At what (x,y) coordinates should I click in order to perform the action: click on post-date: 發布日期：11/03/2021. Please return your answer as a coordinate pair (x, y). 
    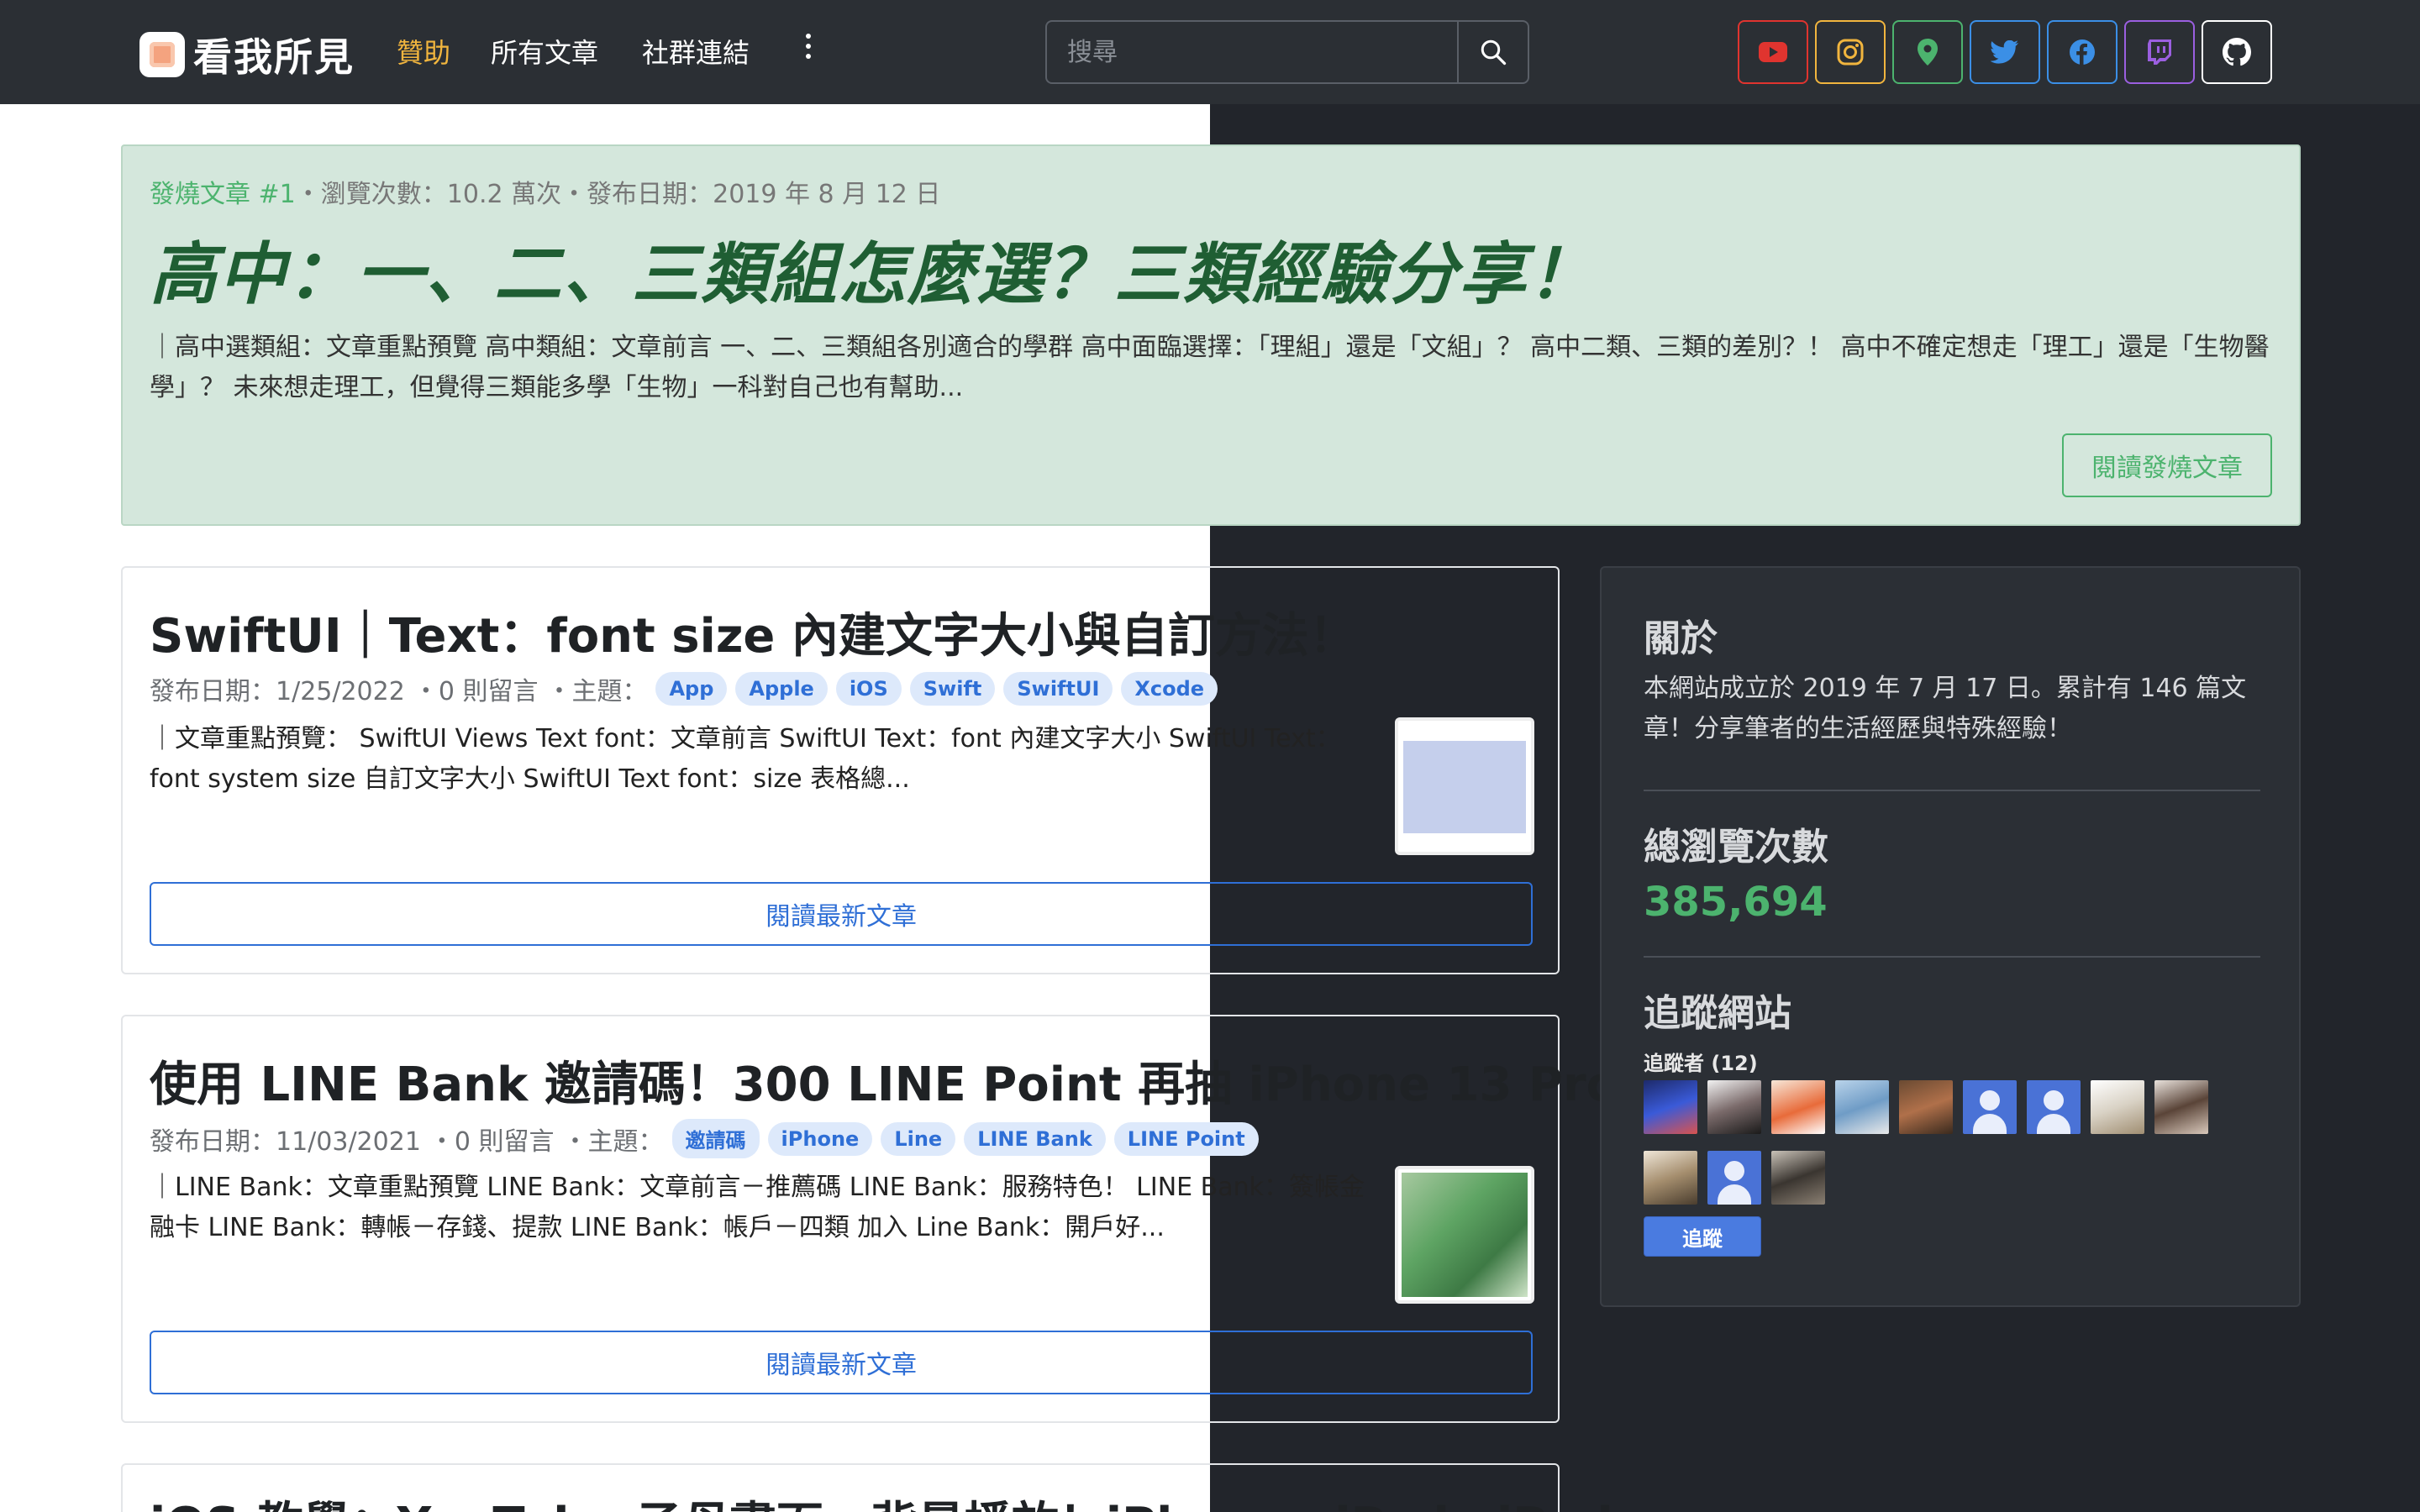
    Looking at the image, I should click on (285, 1141).